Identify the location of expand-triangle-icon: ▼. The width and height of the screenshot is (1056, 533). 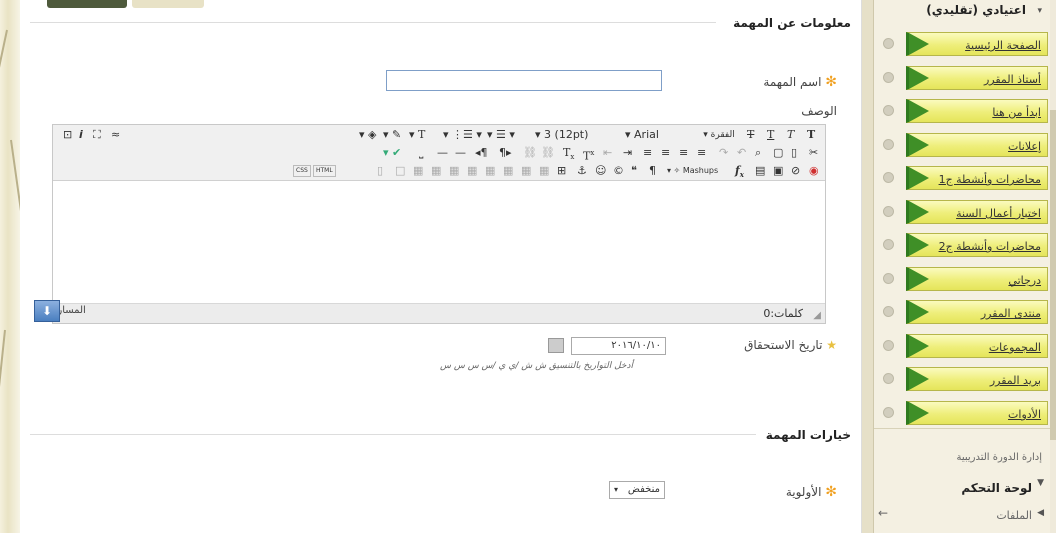
(1040, 483).